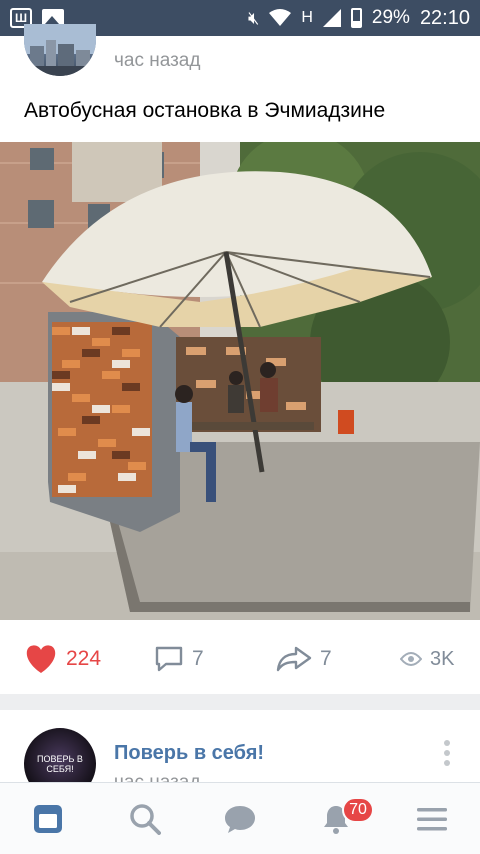 The height and width of the screenshot is (854, 480). I want to click on search-icon, so click(145, 819).